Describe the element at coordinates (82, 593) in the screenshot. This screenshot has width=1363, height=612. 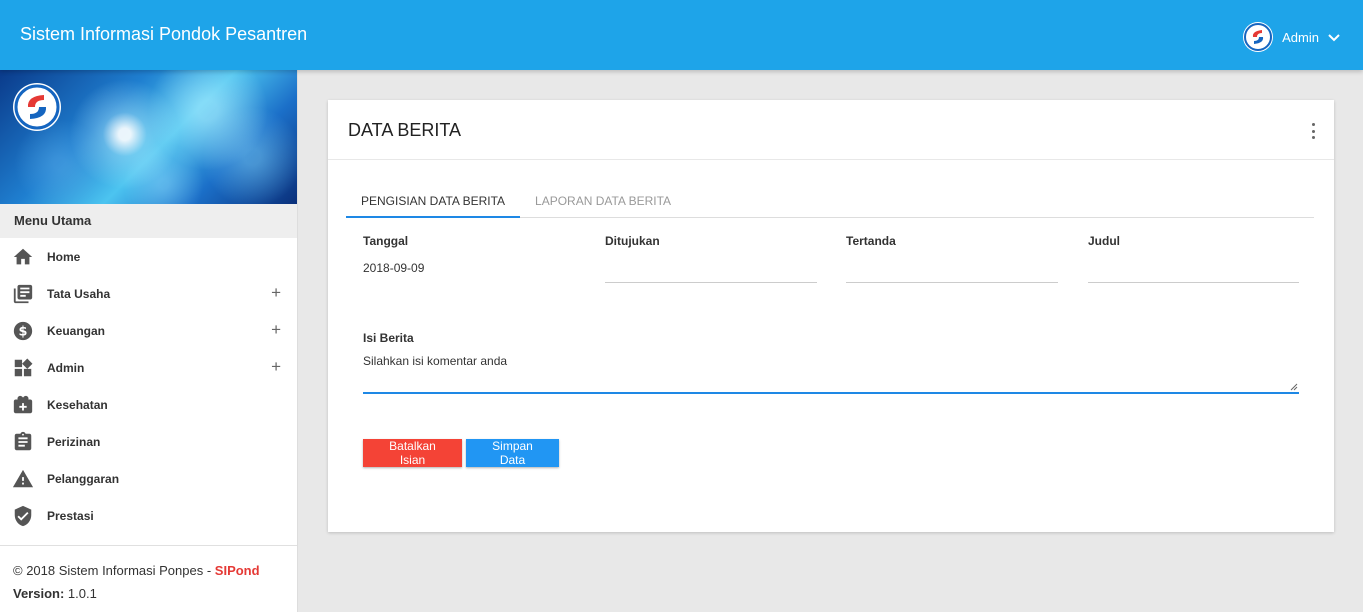
I see `version-value: 1.0.1` at that location.